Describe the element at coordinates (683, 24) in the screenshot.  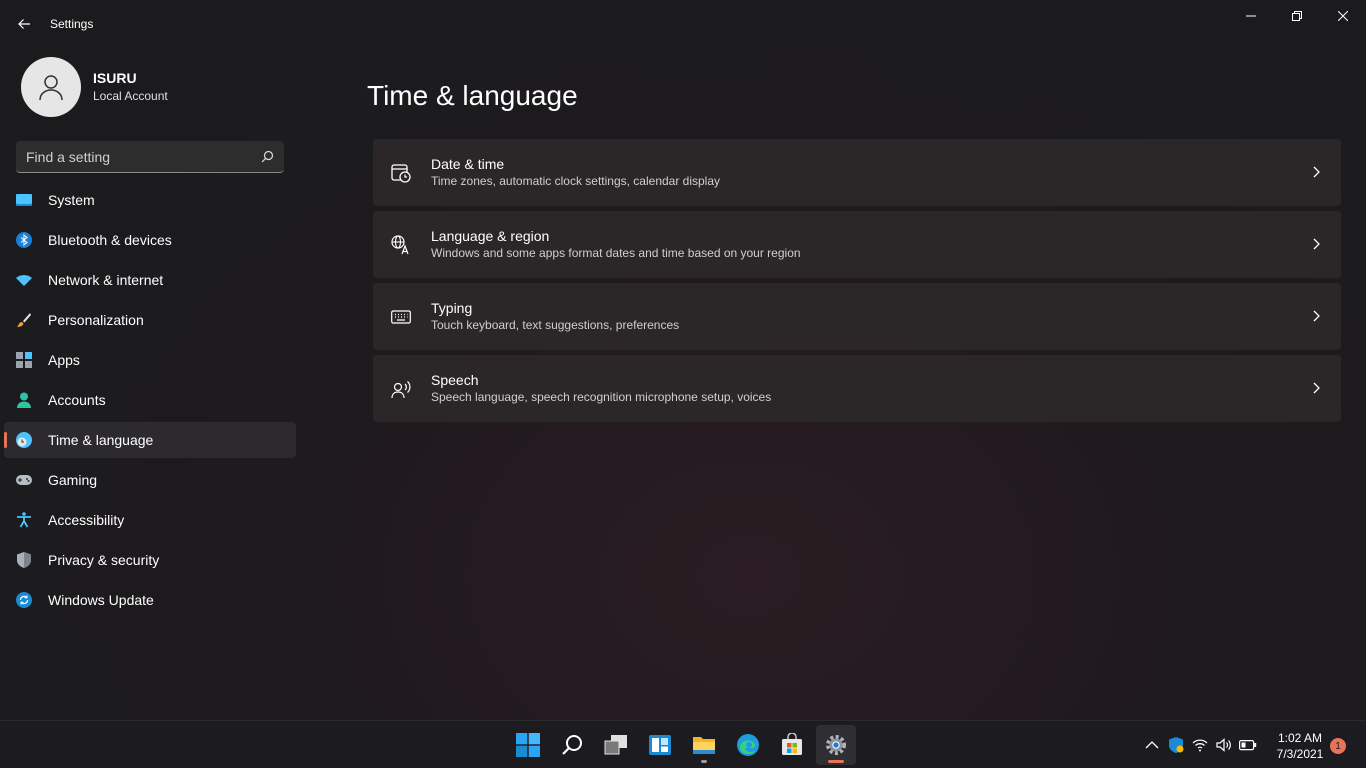
I see `title-bar: Settings` at that location.